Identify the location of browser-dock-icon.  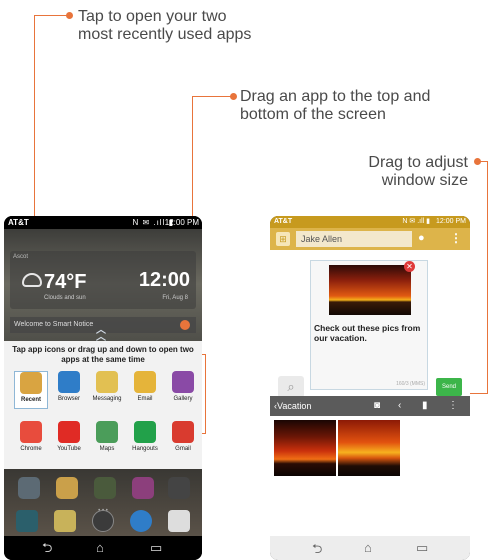
(141, 521).